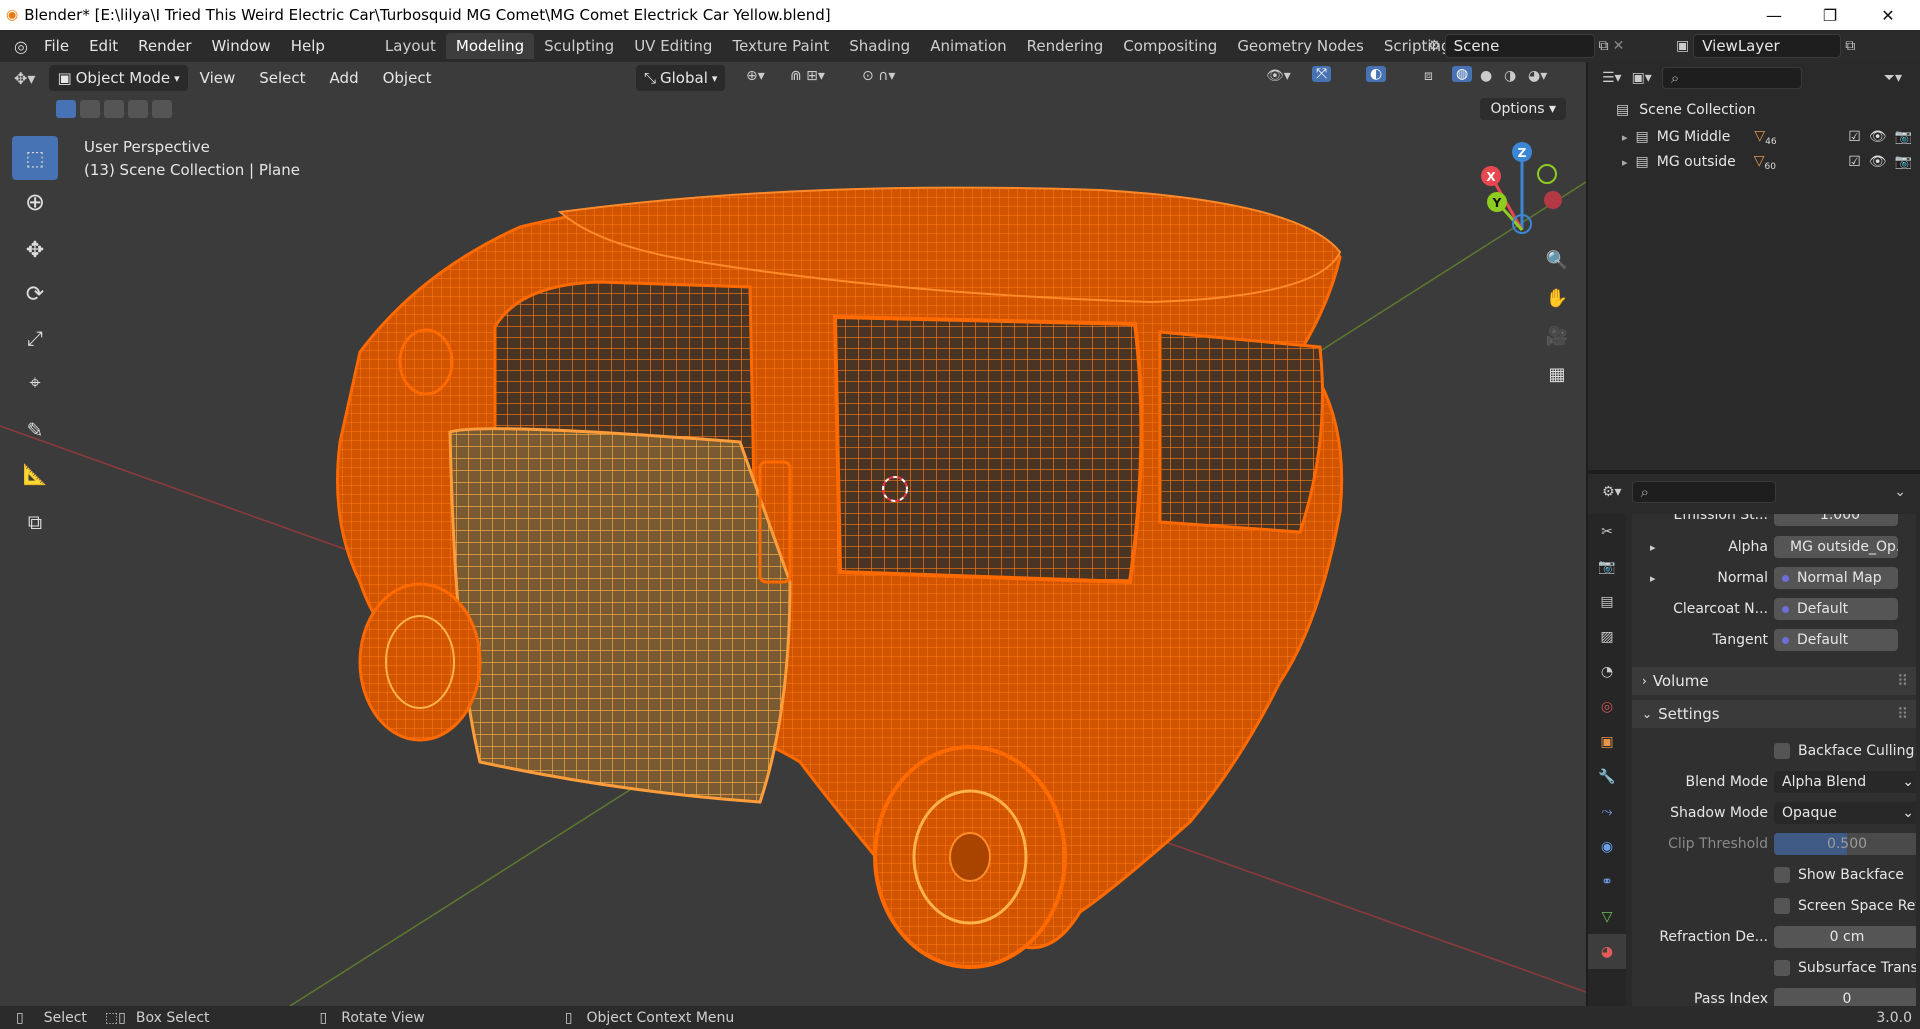 This screenshot has width=1920, height=1029. I want to click on outliner-editor-icon: ☰▾, so click(1612, 78).